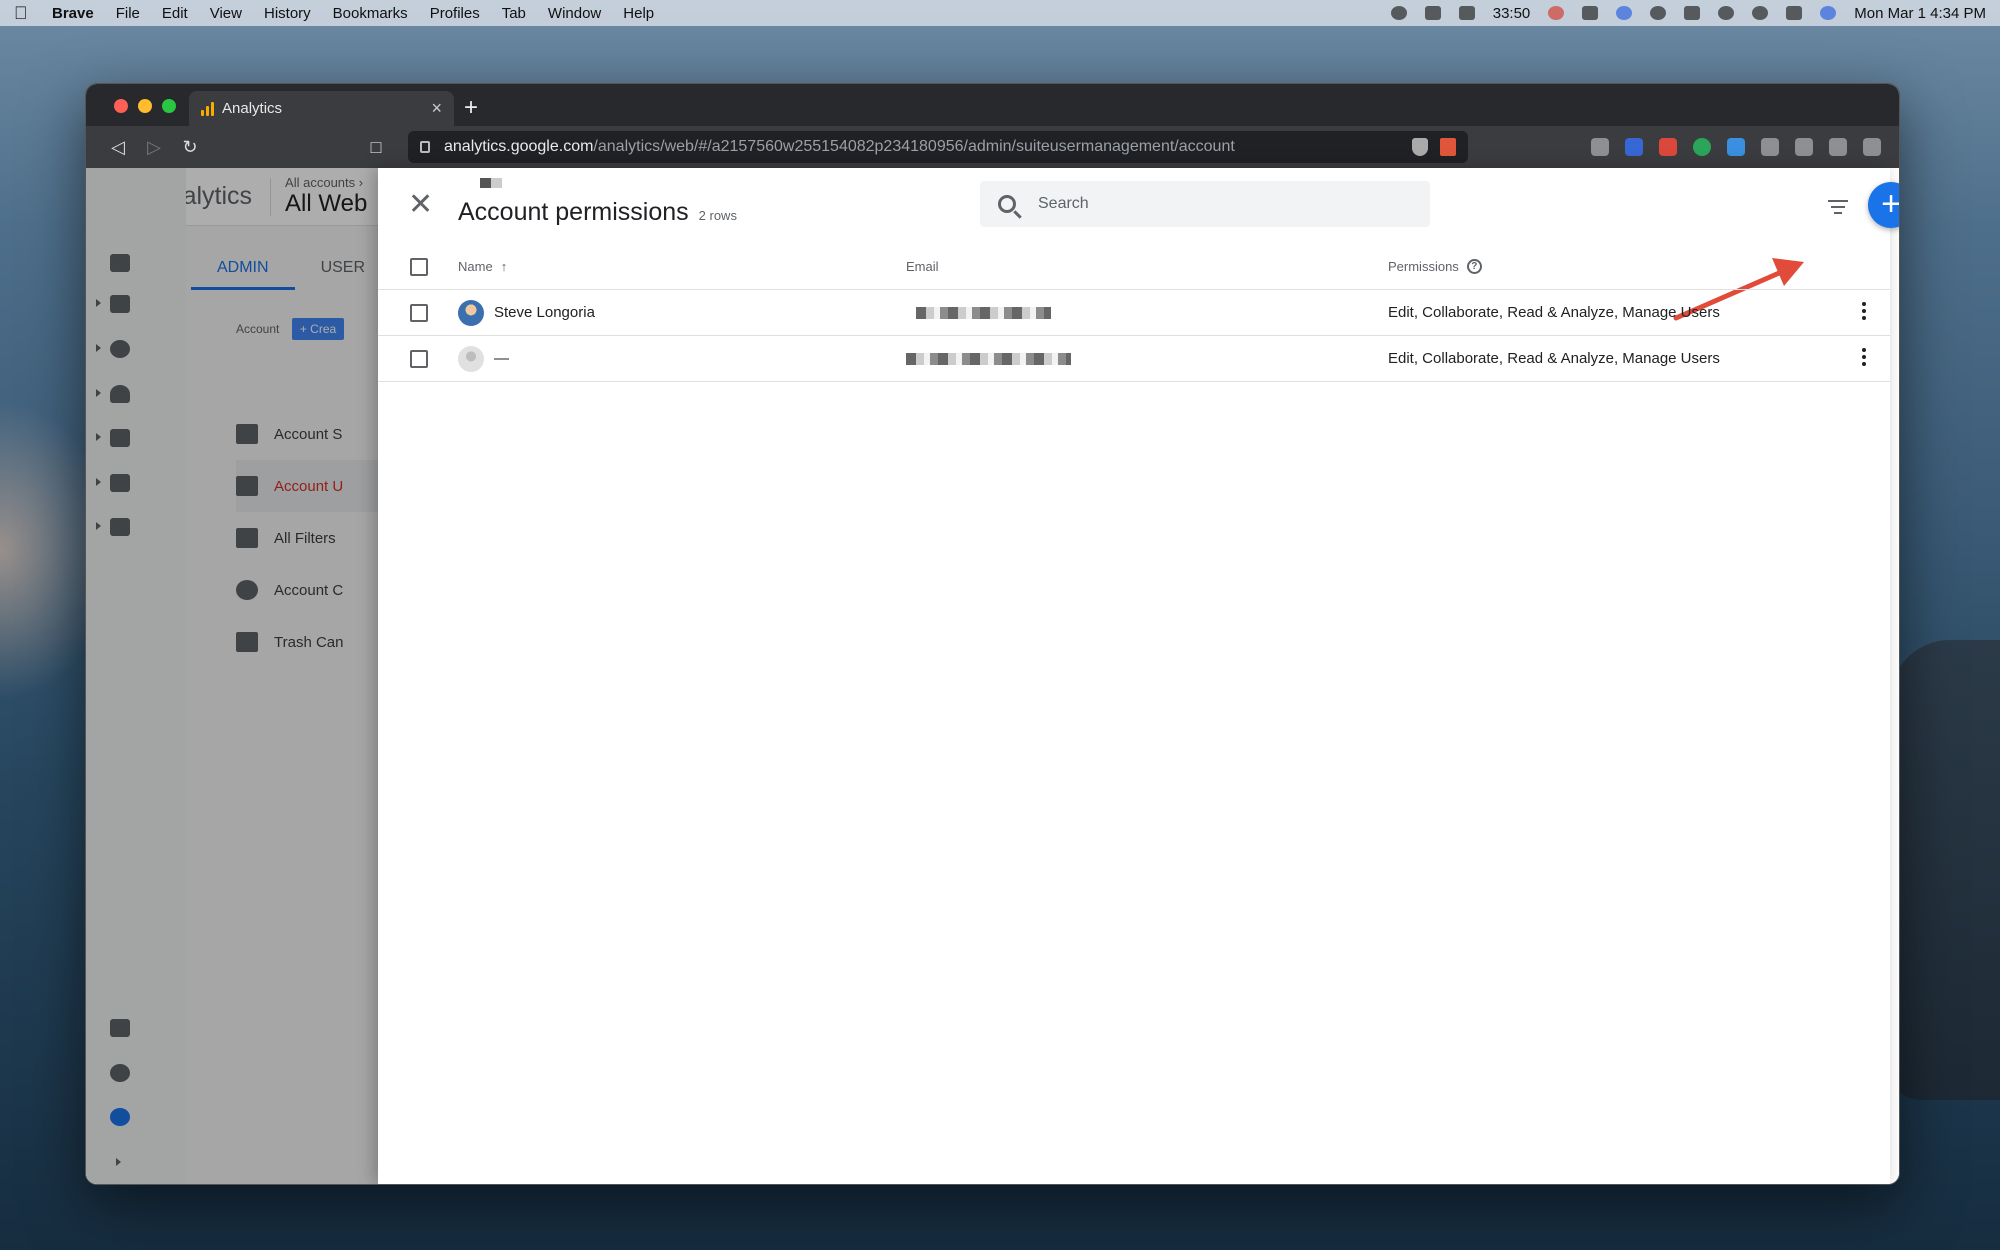 Image resolution: width=2000 pixels, height=1250 pixels. I want to click on extension-bitwarden-icon, so click(1634, 147).